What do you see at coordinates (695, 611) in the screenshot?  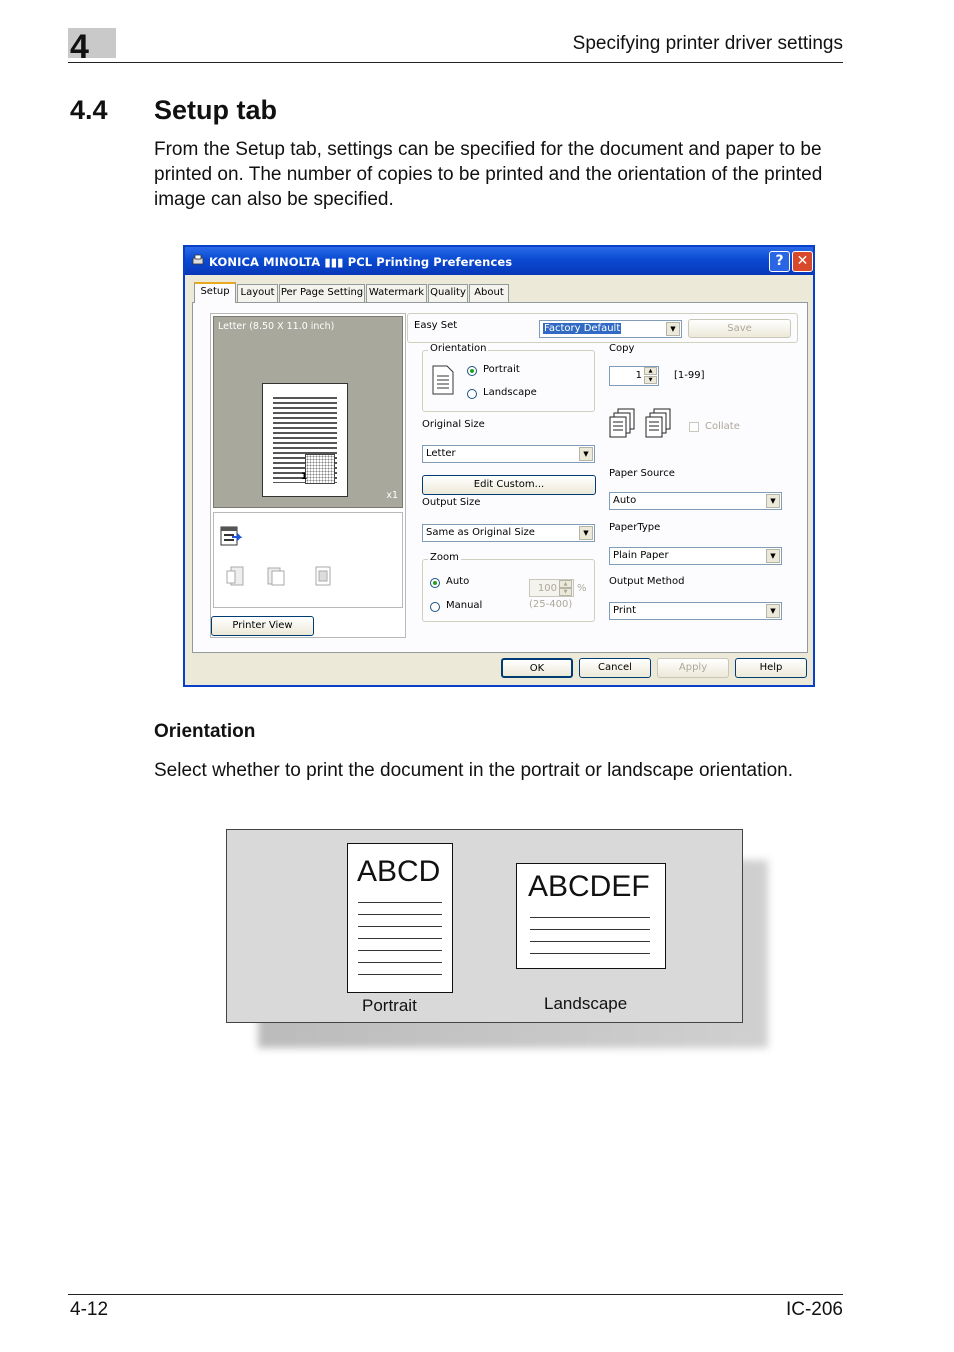 I see `output-method-select: Print ▼` at bounding box center [695, 611].